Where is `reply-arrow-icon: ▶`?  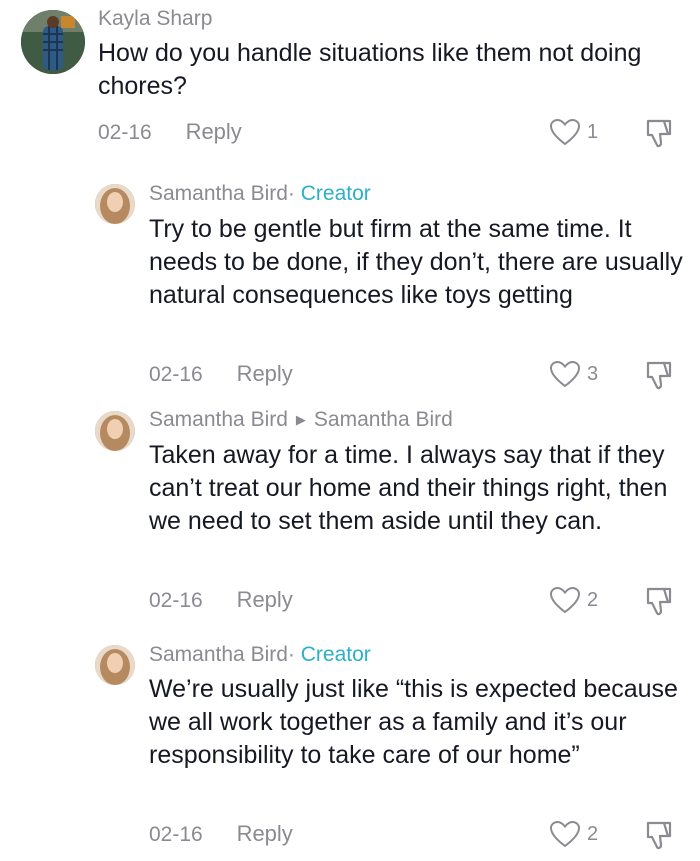
reply-arrow-icon: ▶ is located at coordinates (300, 419).